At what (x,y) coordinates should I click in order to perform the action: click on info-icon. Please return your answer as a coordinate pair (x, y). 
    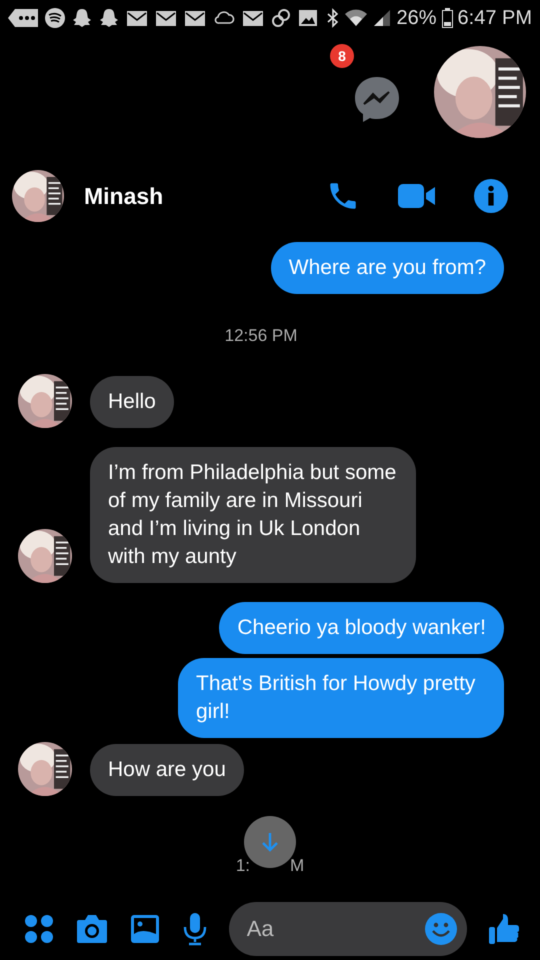
    Looking at the image, I should click on (491, 196).